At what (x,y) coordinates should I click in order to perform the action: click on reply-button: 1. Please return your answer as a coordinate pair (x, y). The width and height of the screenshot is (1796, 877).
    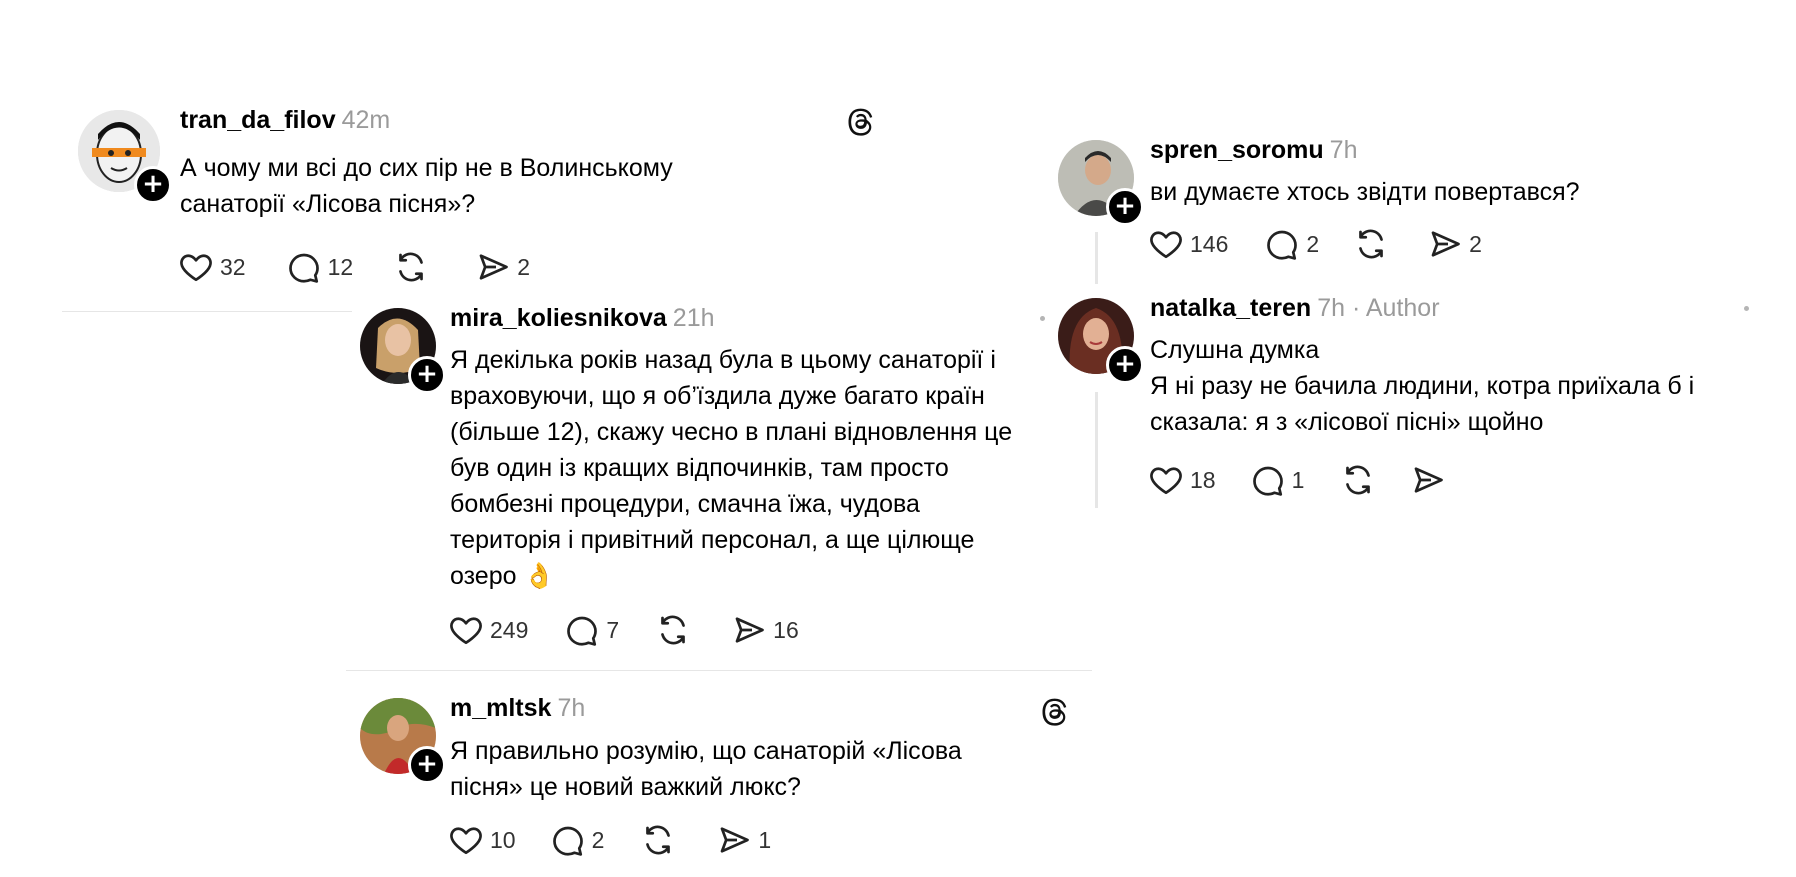
    Looking at the image, I should click on (1277, 480).